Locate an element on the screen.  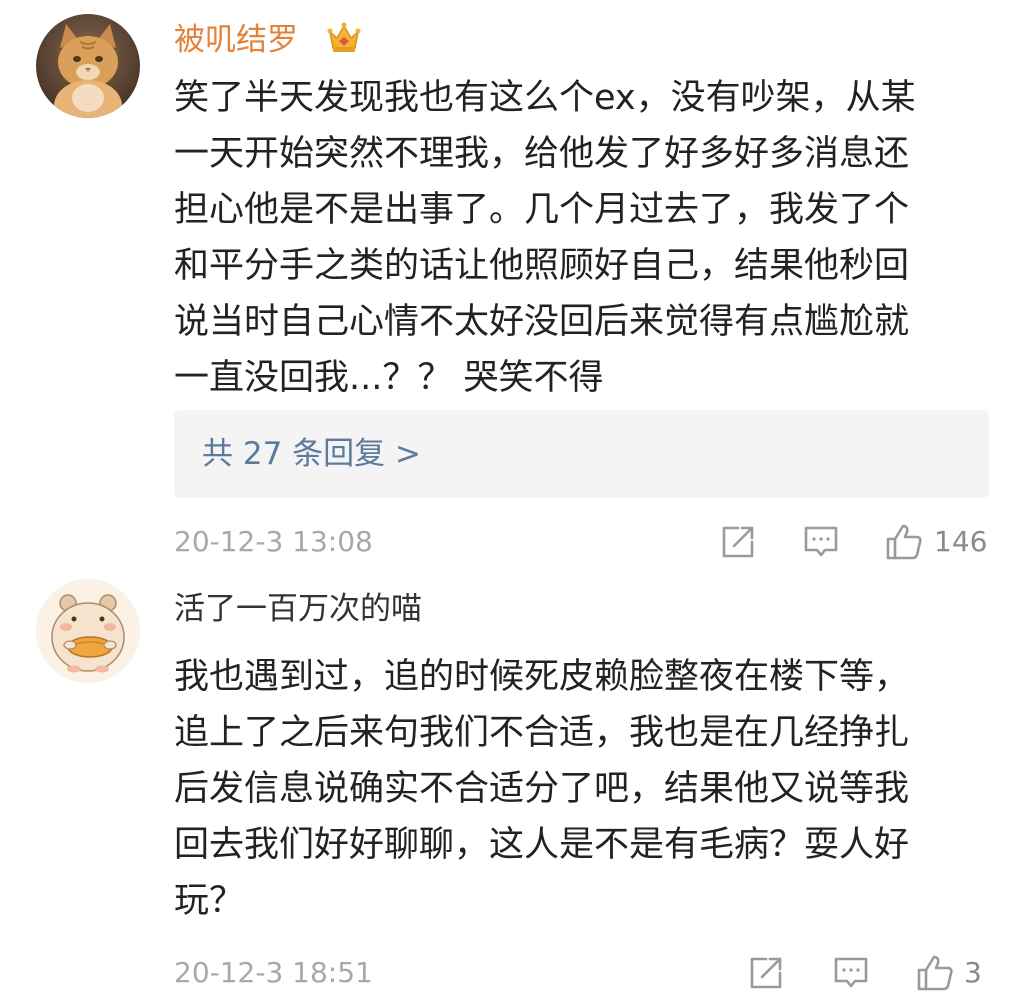
hamster-drawing-avatar is located at coordinates (88, 631).